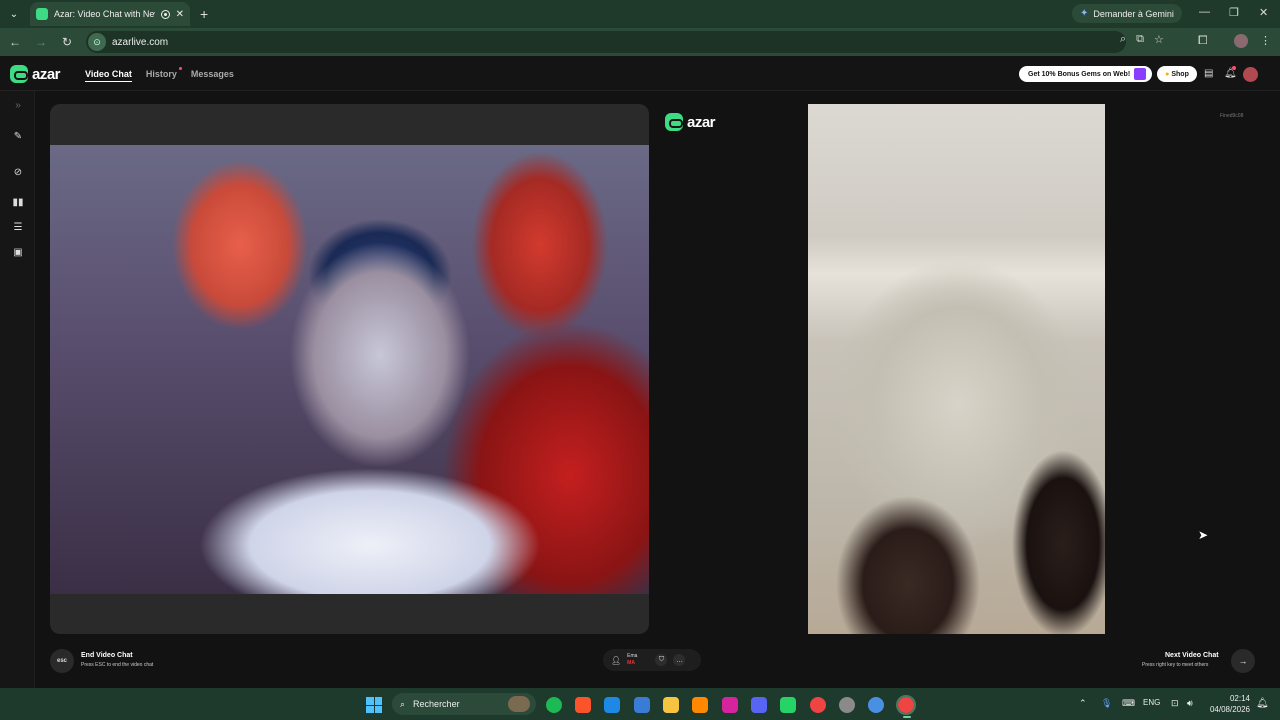  What do you see at coordinates (117, 665) in the screenshot?
I see `end-chat-hint: Press ESC to end the video chat` at bounding box center [117, 665].